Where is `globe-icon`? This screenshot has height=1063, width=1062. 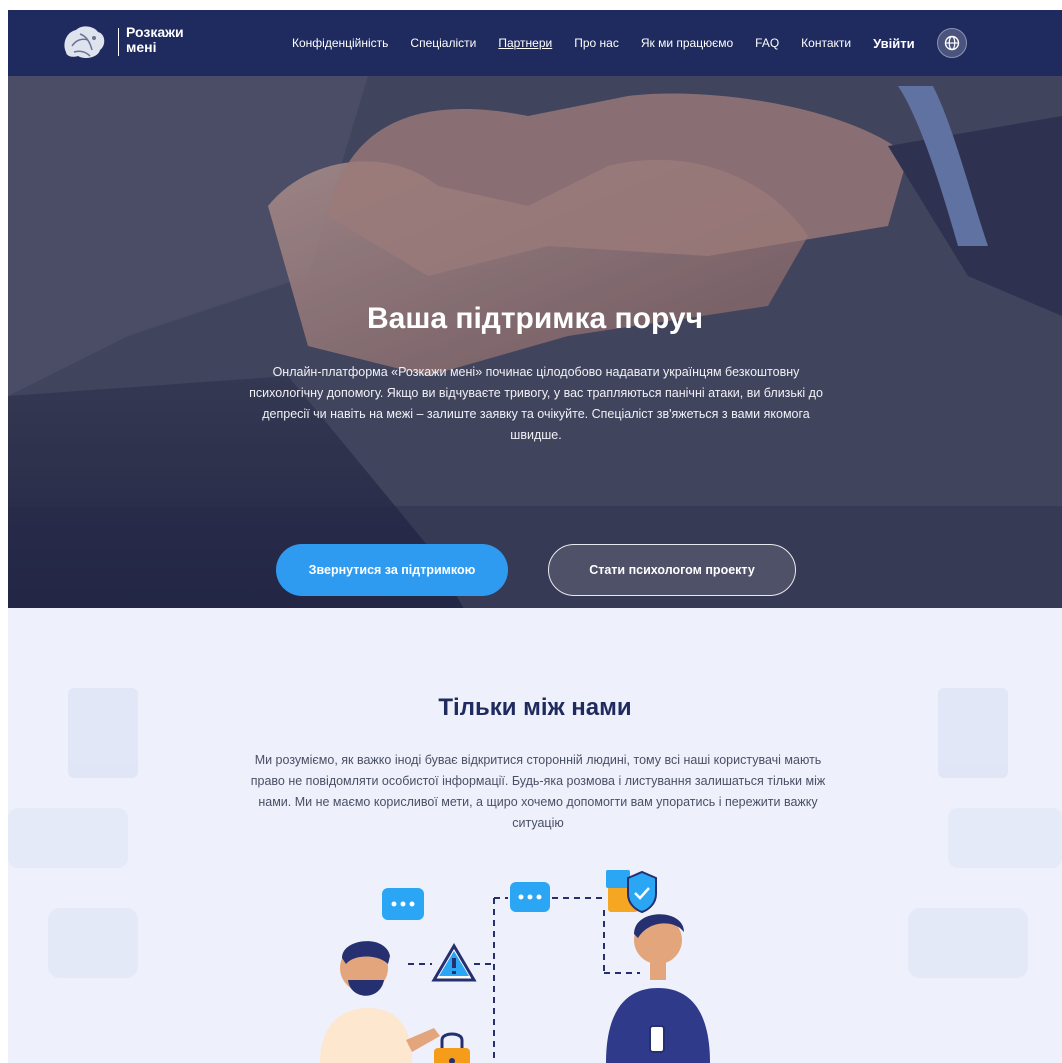 globe-icon is located at coordinates (951, 43).